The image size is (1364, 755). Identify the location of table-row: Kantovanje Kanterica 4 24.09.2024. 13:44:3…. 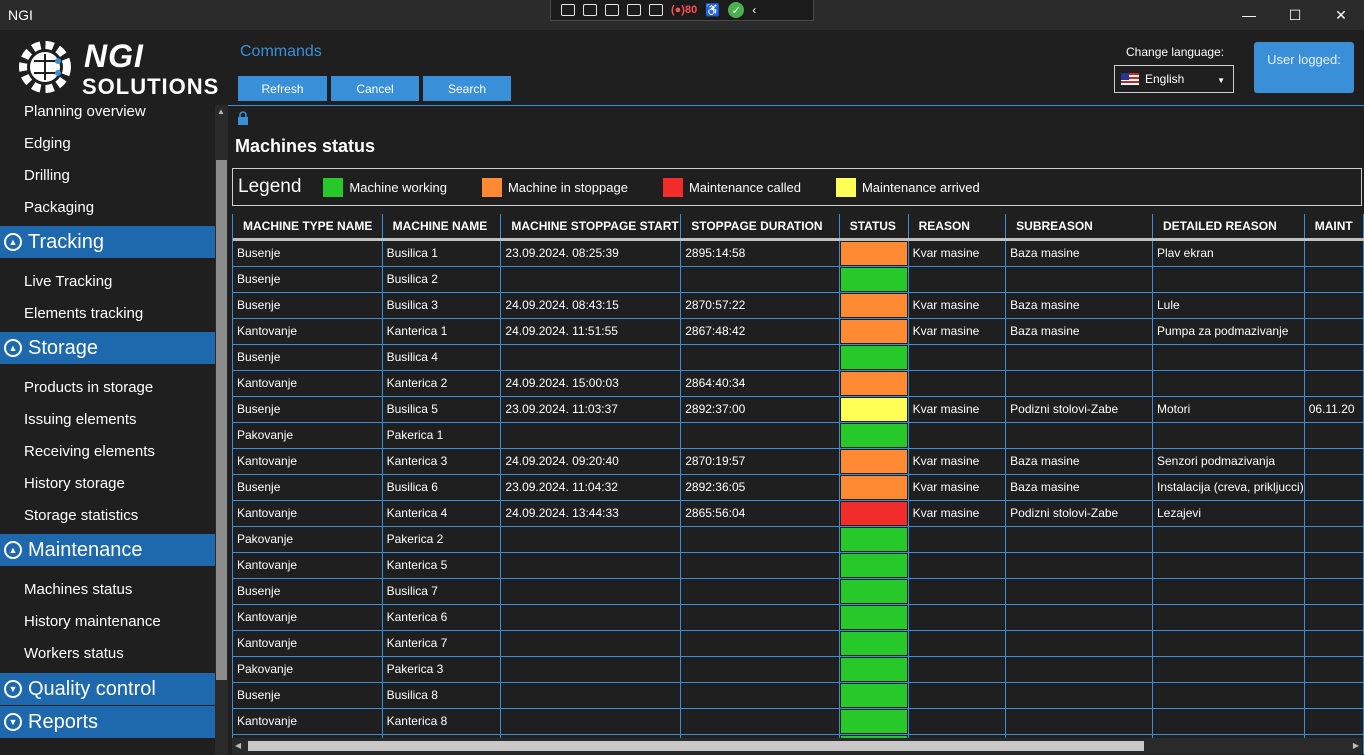
(798, 513).